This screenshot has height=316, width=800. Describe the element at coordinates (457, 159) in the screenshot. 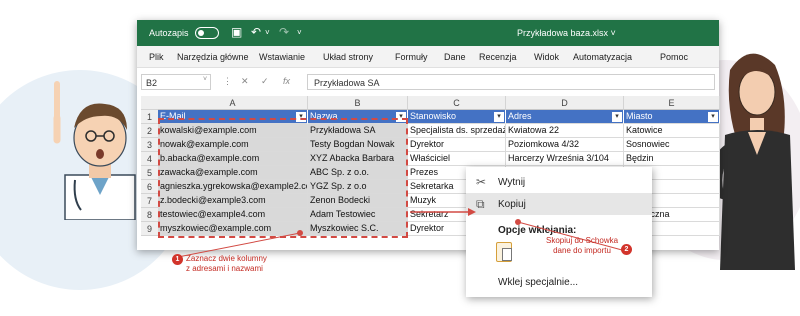

I see `table-cell: Właściciel` at that location.